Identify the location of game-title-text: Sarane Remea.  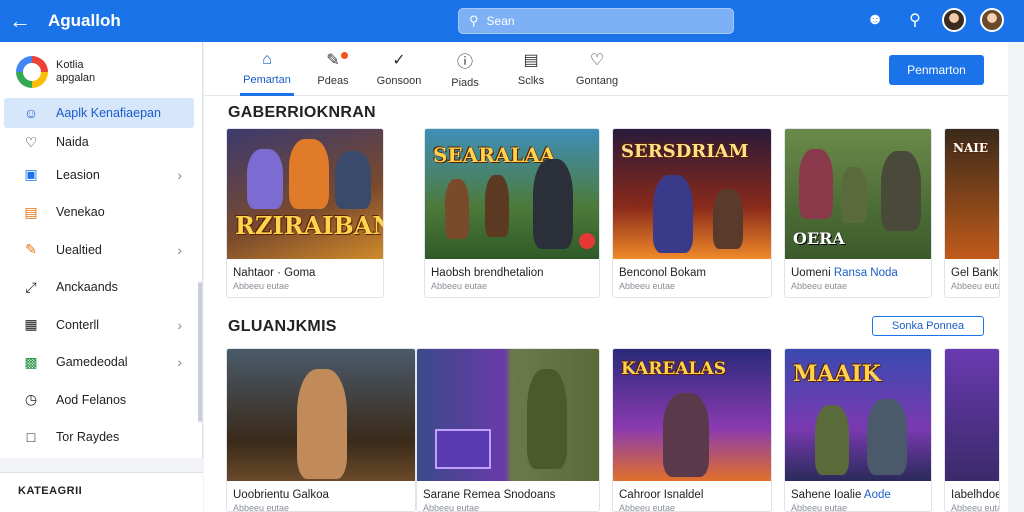
(462, 495).